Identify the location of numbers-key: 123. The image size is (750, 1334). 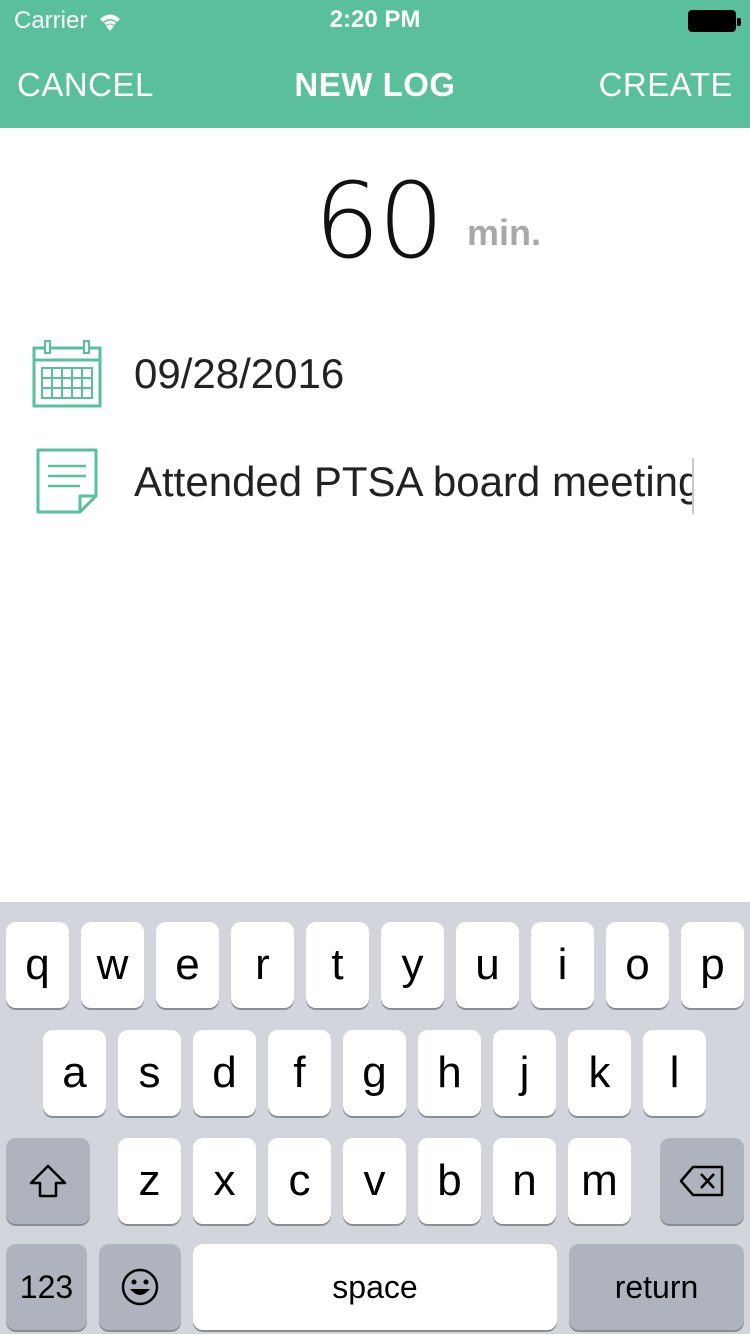
(46, 1287).